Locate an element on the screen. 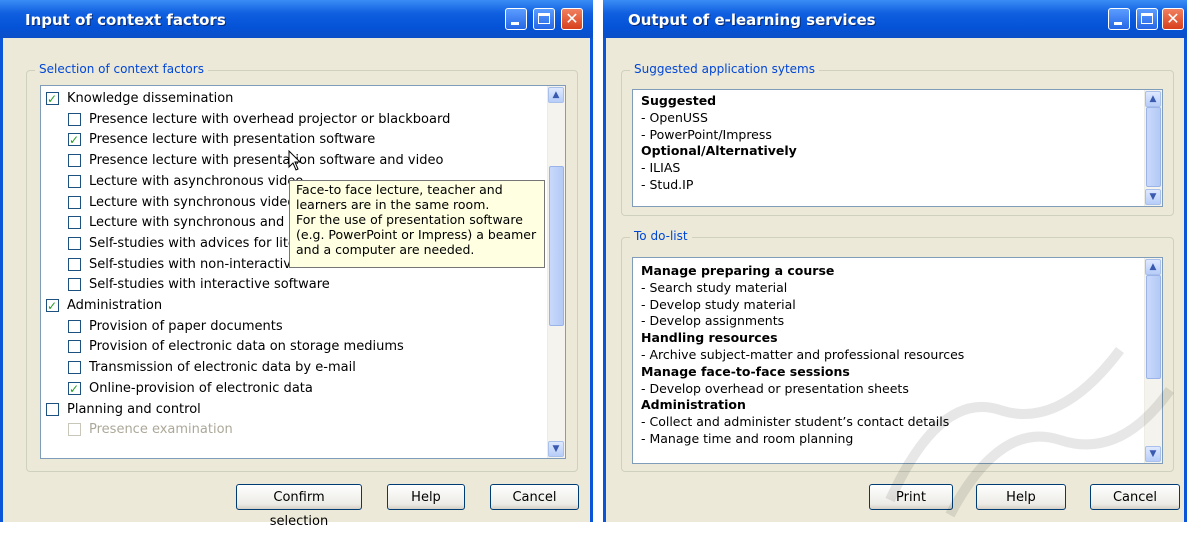 The image size is (1187, 534). context-factor-label: Knowledge dissemination is located at coordinates (150, 98).